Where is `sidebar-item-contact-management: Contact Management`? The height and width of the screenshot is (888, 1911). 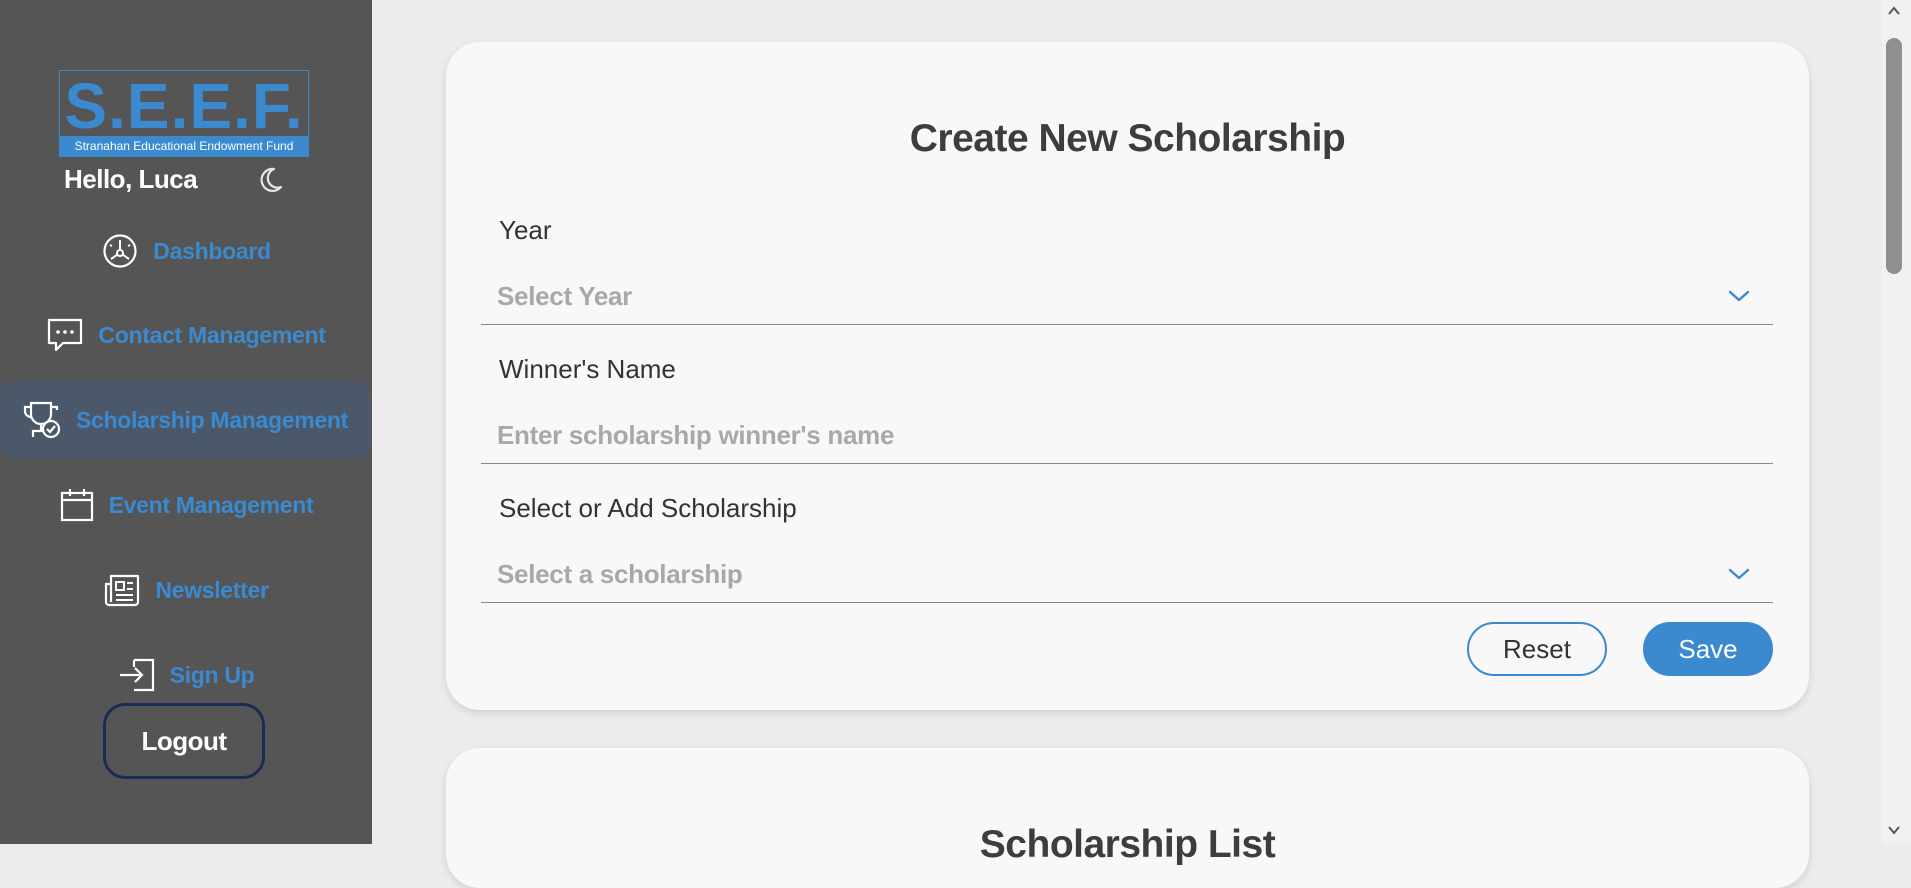
sidebar-item-contact-management: Contact Management is located at coordinates (186, 335).